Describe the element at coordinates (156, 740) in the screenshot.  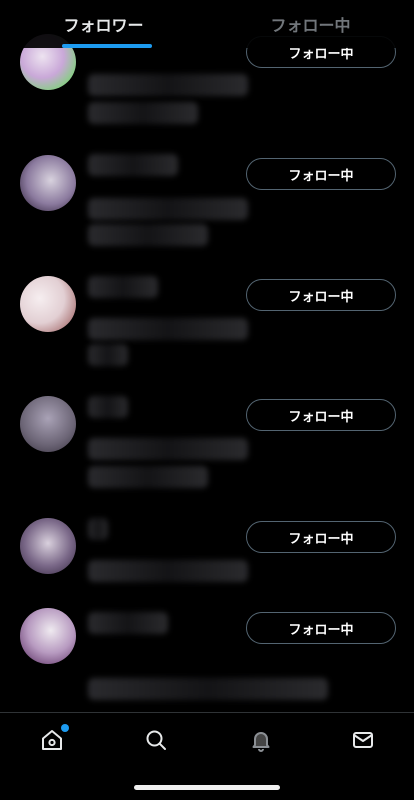
I see `search-icon` at that location.